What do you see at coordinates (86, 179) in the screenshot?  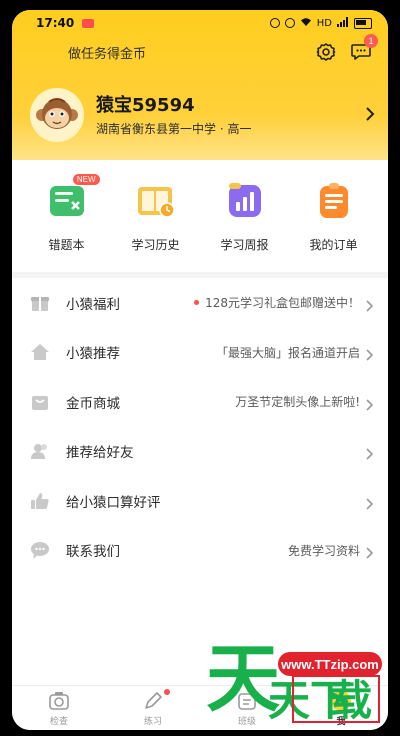 I see `new-badge: NEW` at bounding box center [86, 179].